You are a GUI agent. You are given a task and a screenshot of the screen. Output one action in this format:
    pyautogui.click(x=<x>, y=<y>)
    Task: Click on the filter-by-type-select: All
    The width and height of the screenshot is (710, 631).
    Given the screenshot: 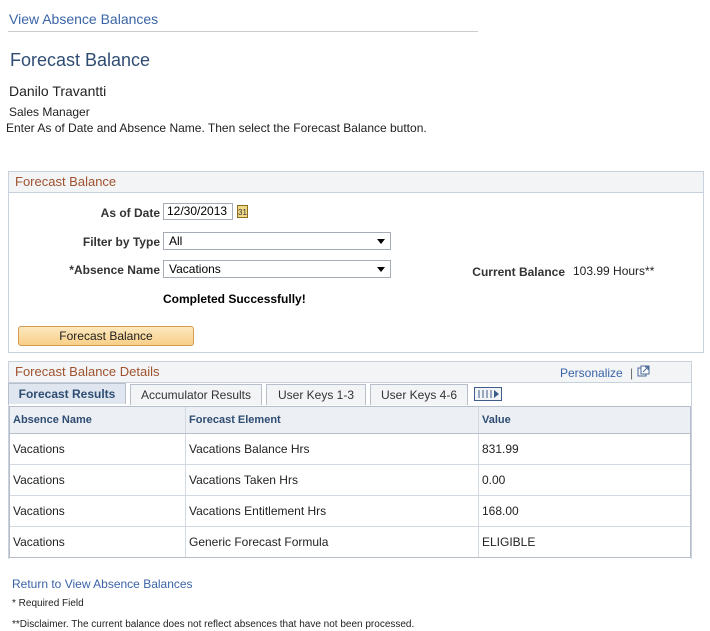 What is the action you would take?
    pyautogui.click(x=277, y=241)
    